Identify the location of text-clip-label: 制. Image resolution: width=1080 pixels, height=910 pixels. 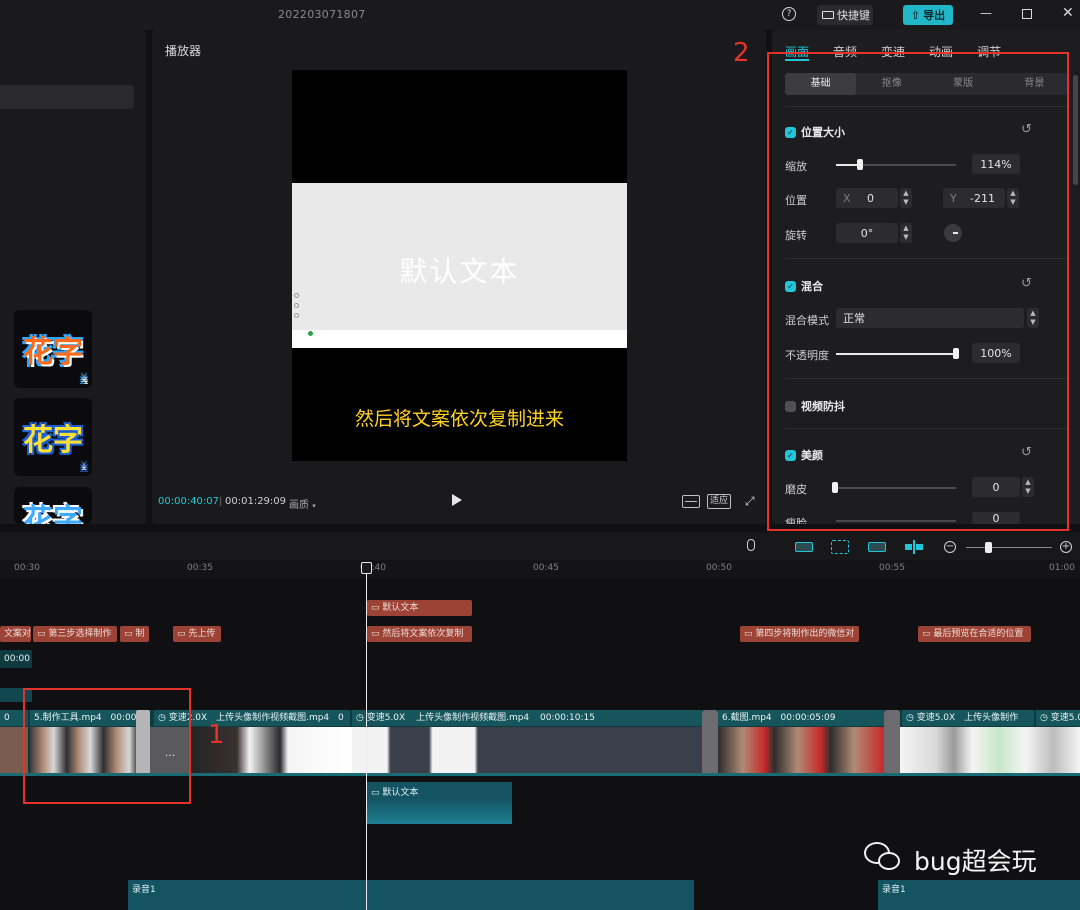
(140, 634).